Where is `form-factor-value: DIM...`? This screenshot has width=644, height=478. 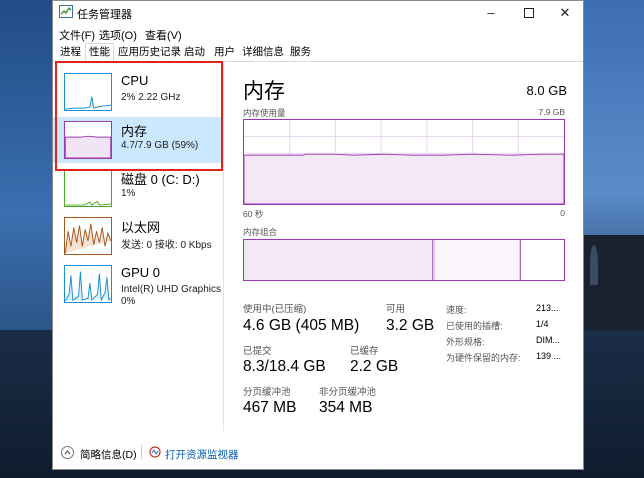 form-factor-value: DIM... is located at coordinates (548, 340).